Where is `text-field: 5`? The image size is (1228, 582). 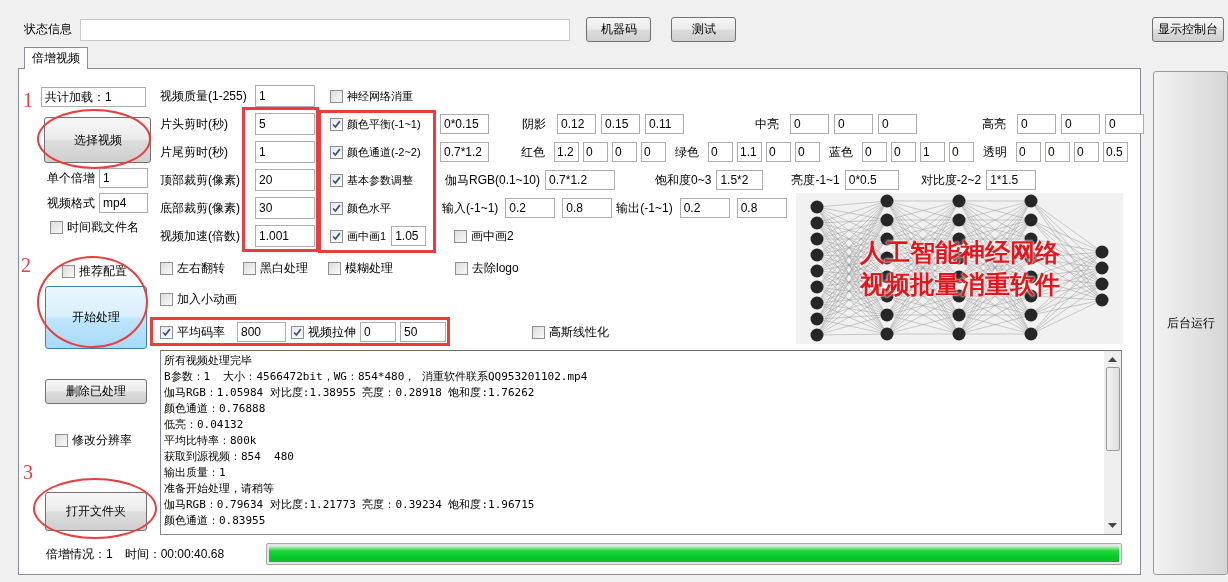
text-field: 5 is located at coordinates (285, 124).